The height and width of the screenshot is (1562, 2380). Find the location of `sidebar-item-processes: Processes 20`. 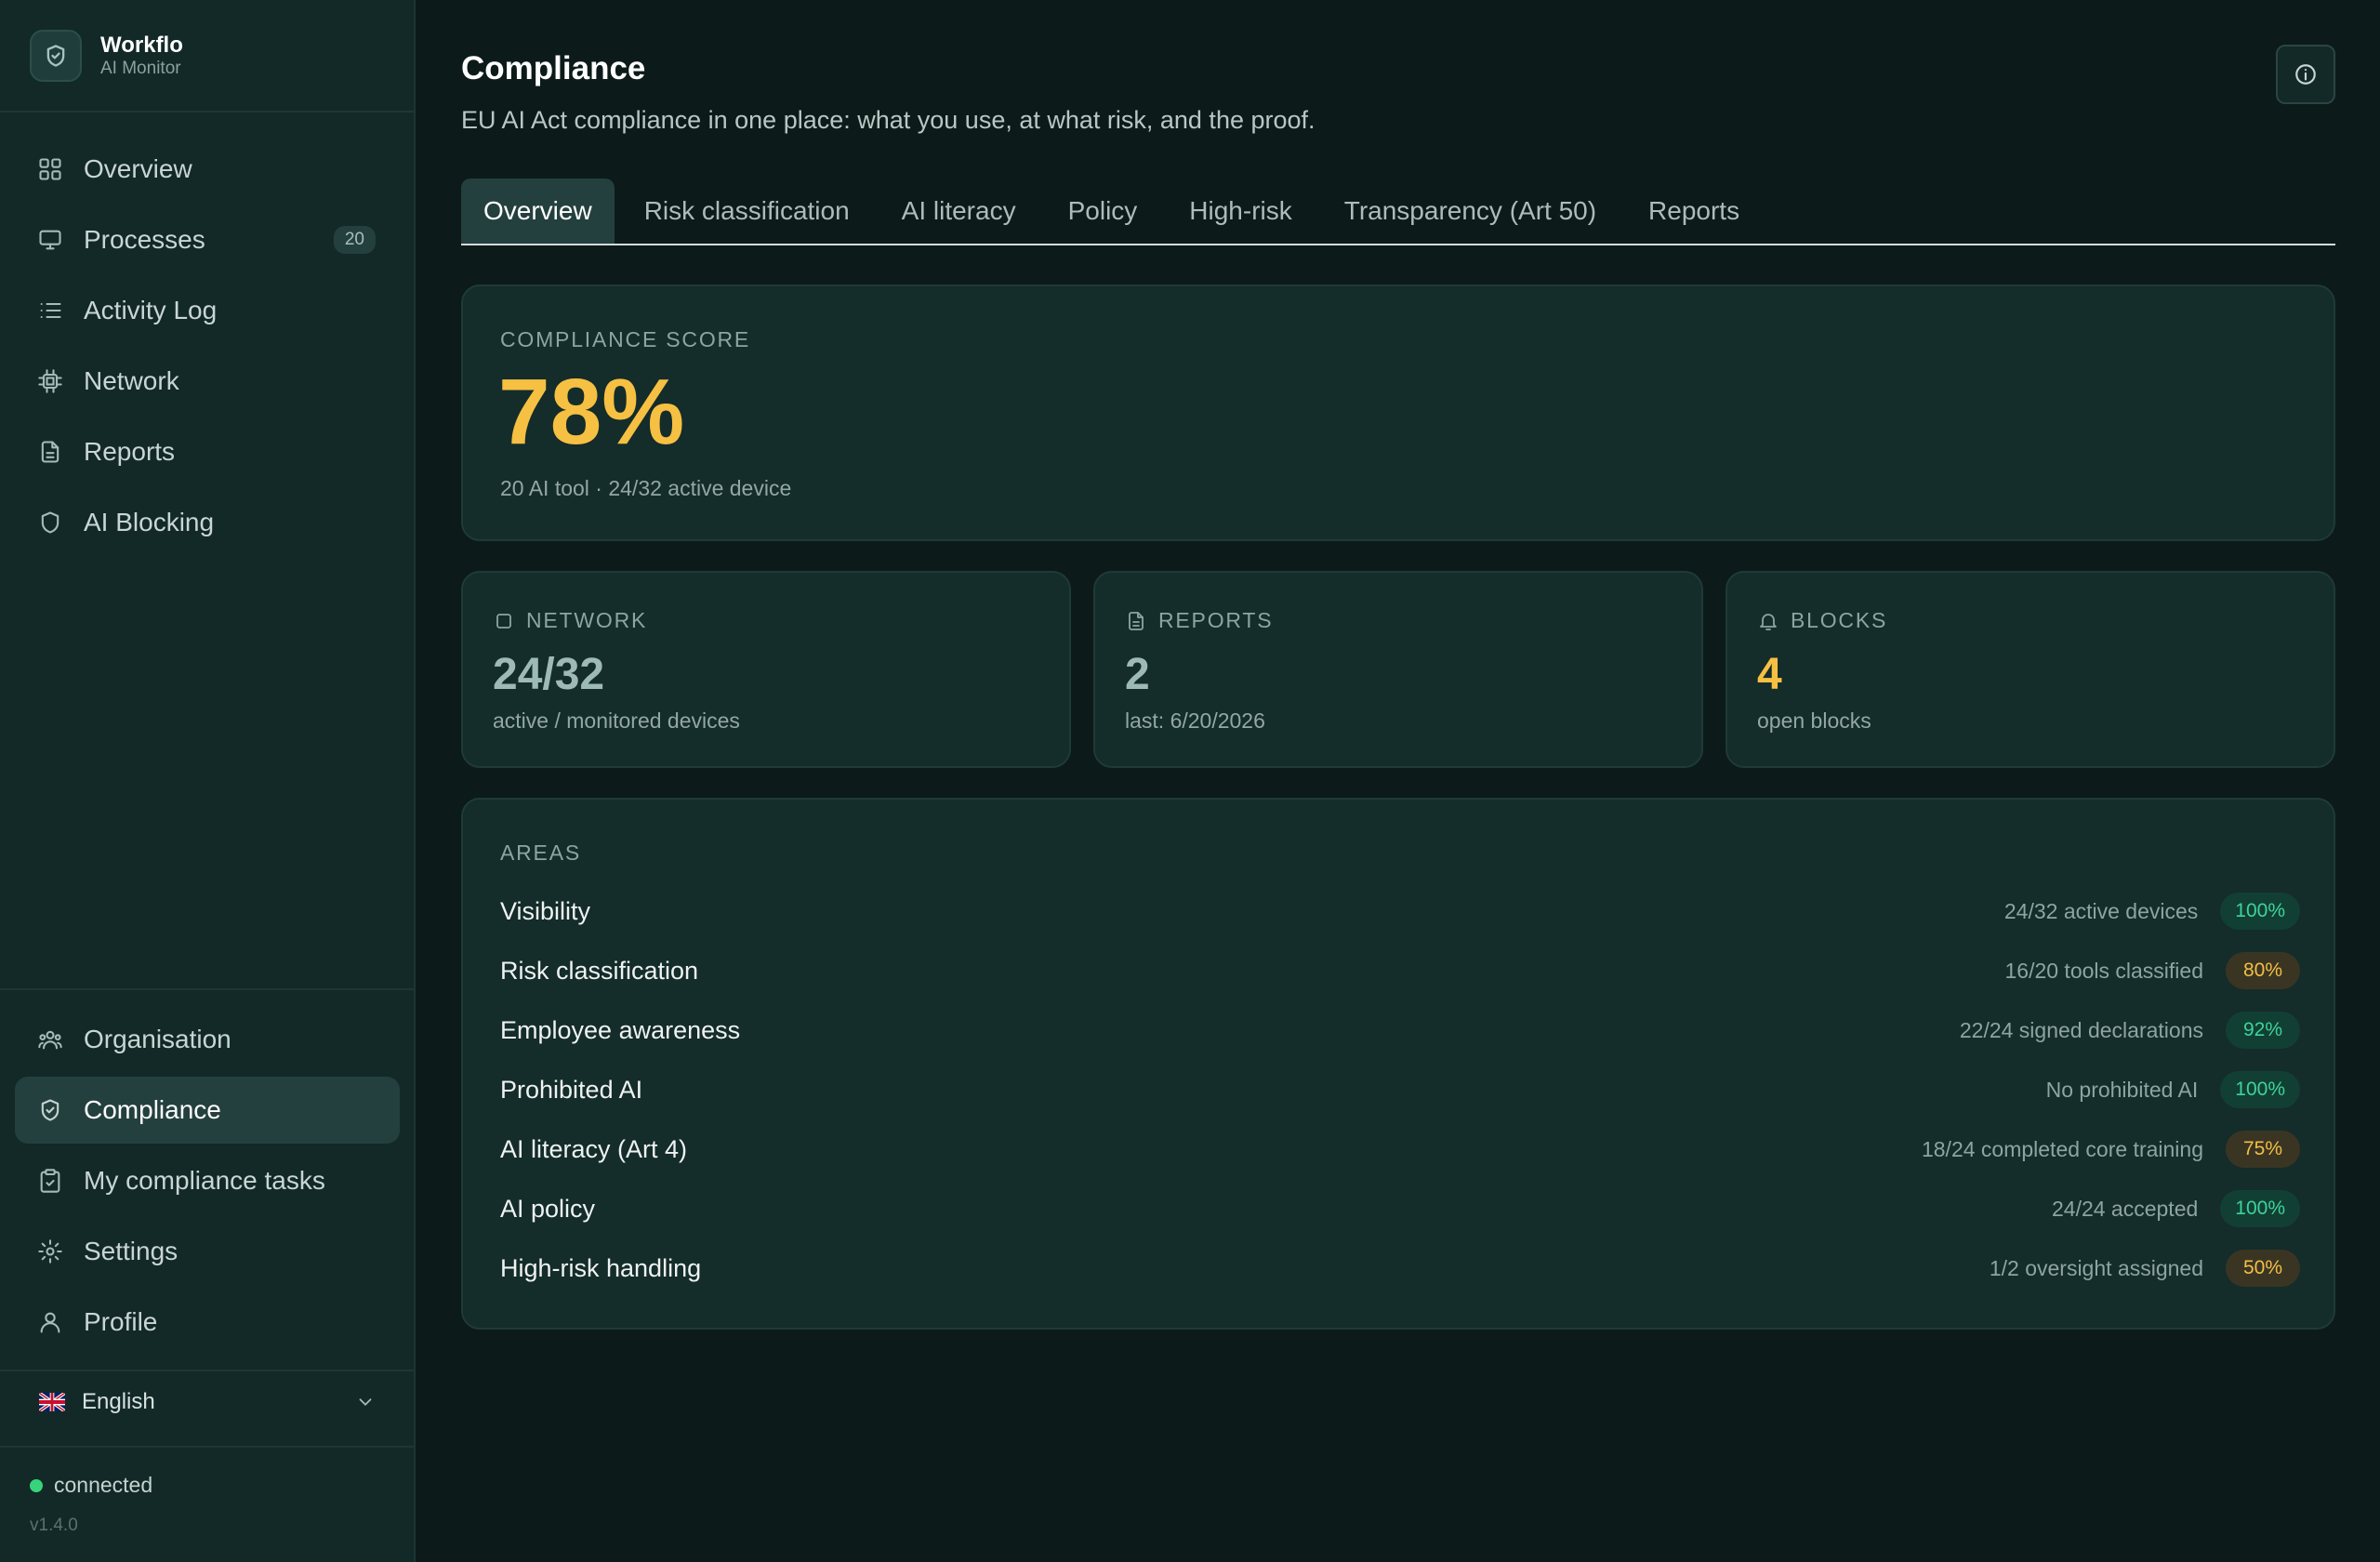

sidebar-item-processes: Processes 20 is located at coordinates (207, 240).